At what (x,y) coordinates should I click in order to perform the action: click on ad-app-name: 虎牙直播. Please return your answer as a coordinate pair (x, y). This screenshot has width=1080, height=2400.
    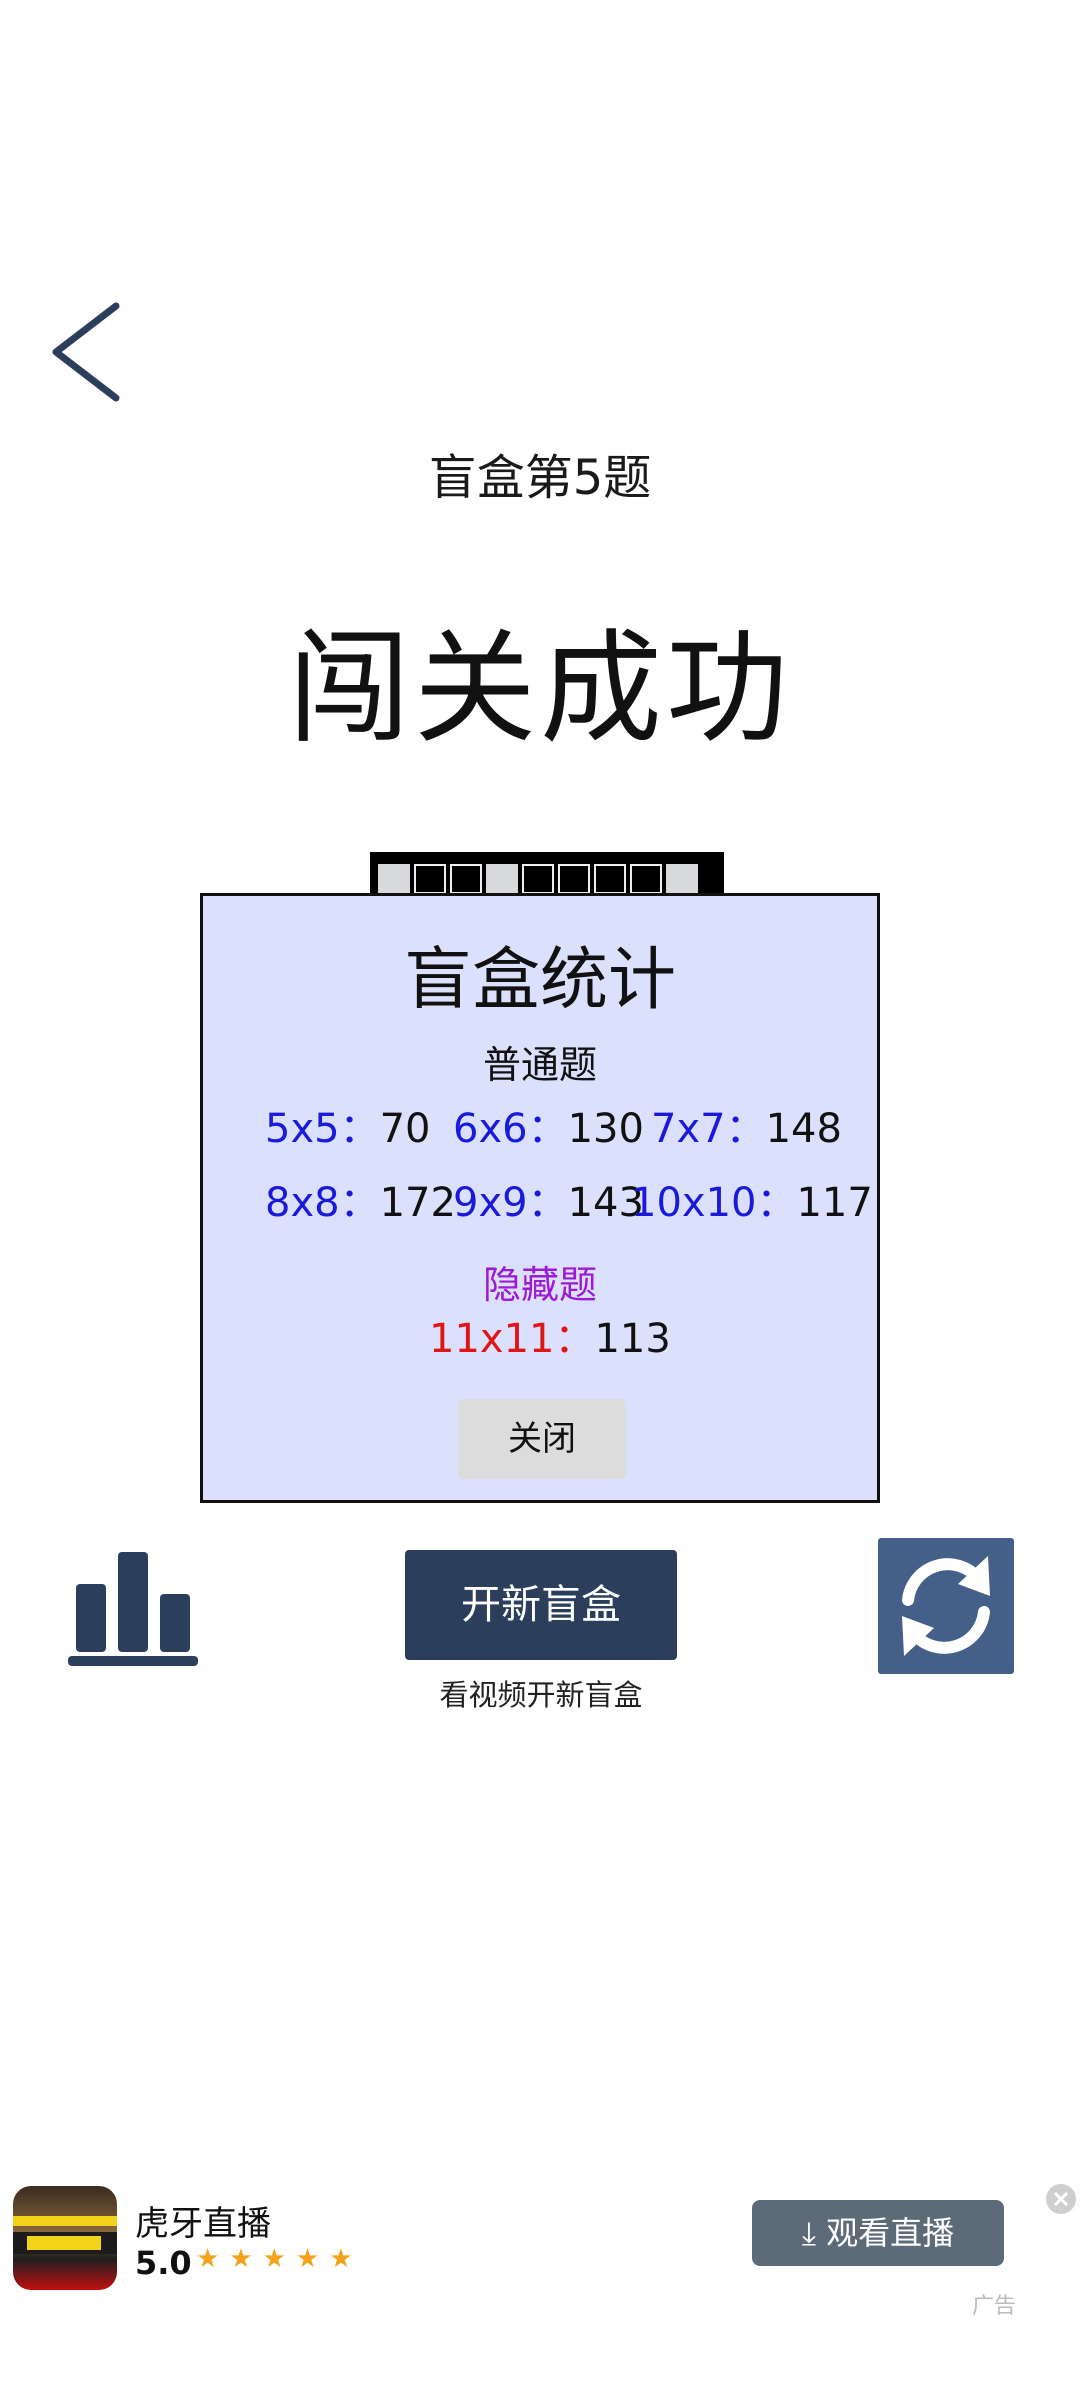
    Looking at the image, I should click on (203, 2224).